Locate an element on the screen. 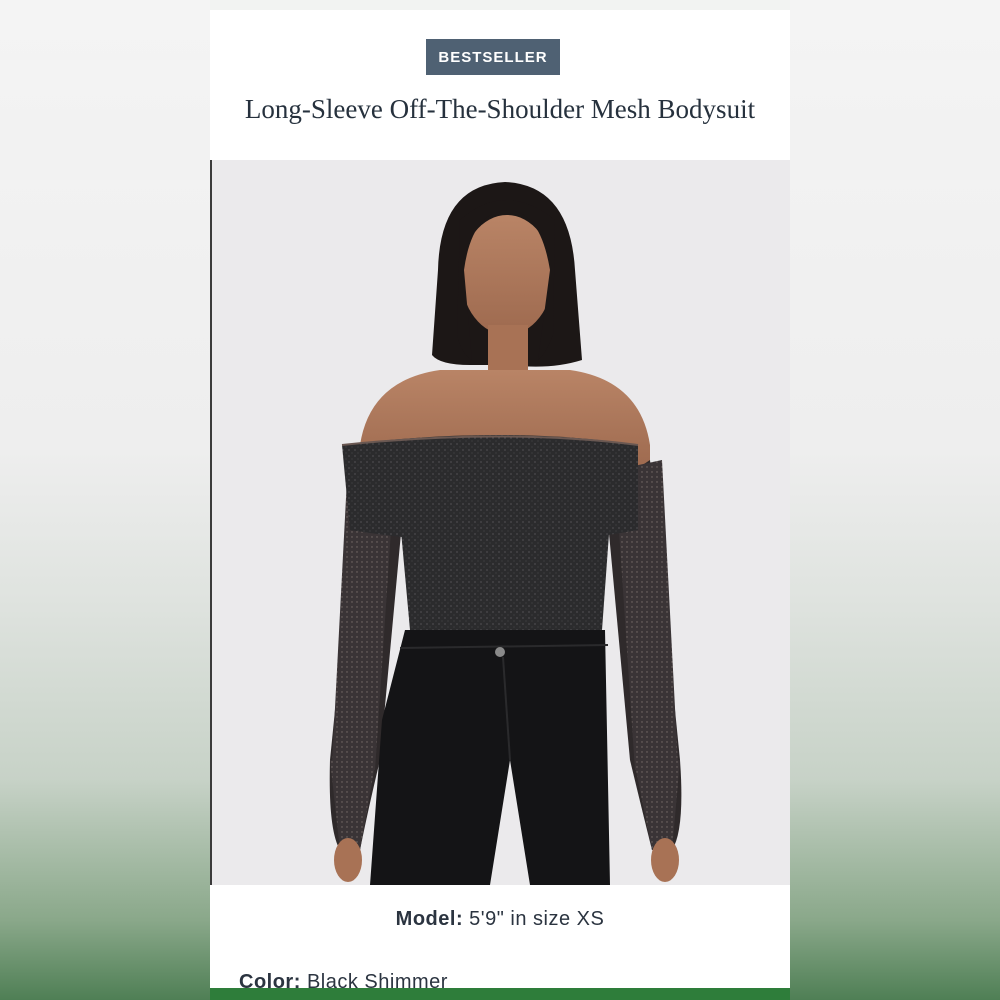  bestseller-badge: BESTSELLER is located at coordinates (493, 57).